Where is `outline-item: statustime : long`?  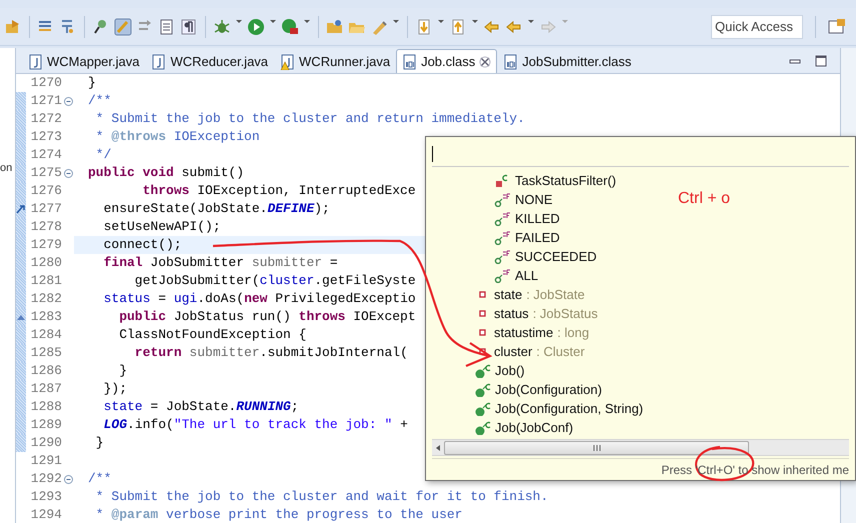 outline-item: statustime : long is located at coordinates (542, 332).